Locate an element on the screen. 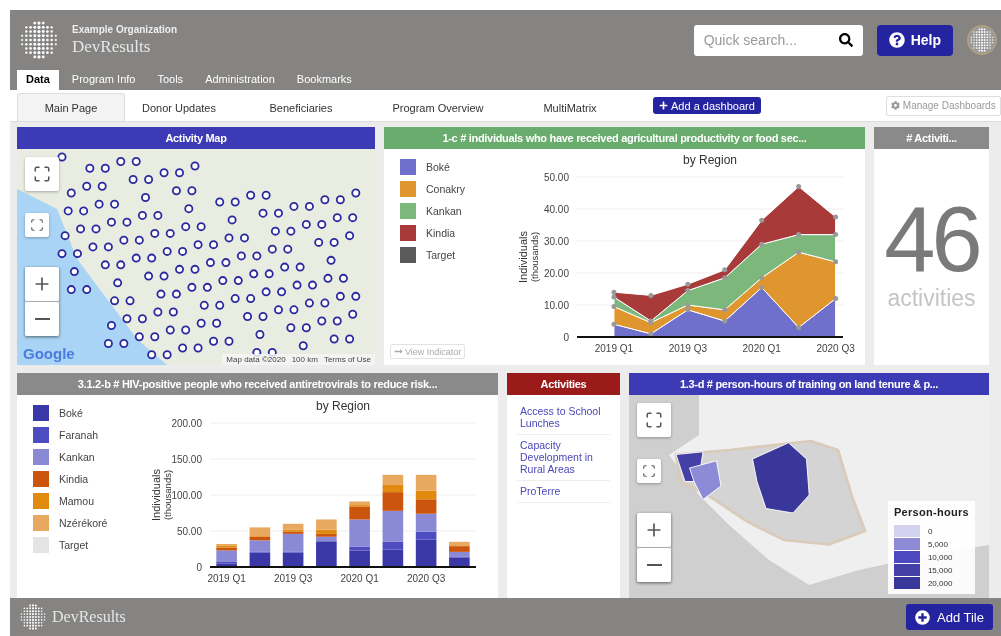 The width and height of the screenshot is (1001, 636). tile-title: Activities is located at coordinates (563, 384).